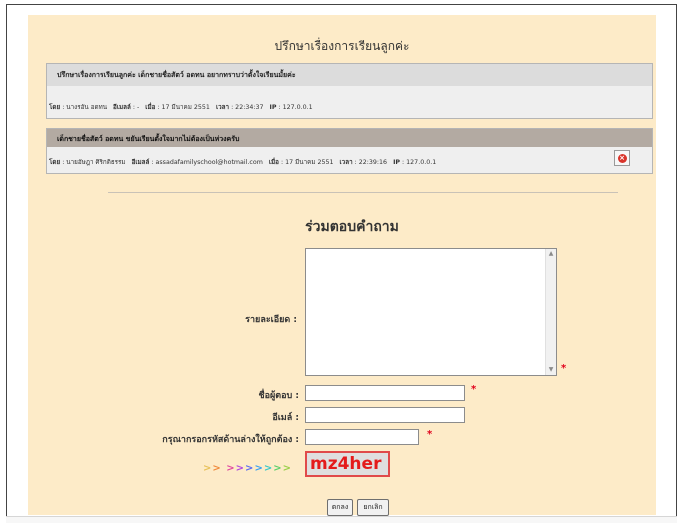 This screenshot has height=525, width=683. What do you see at coordinates (346, 162) in the screenshot?
I see `reply-time-label: เวลา` at bounding box center [346, 162].